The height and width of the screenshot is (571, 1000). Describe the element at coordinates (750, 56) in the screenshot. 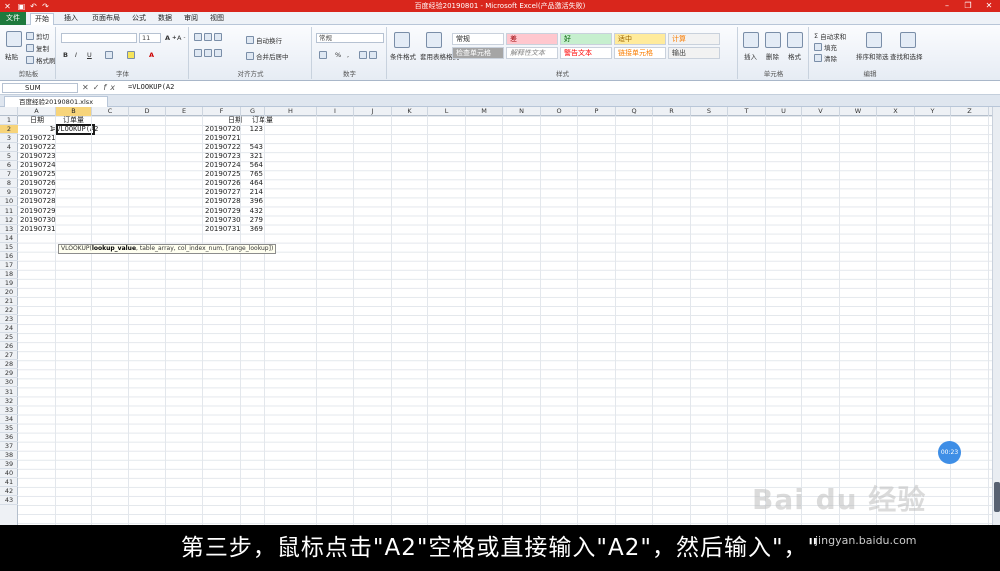

I see `insert-cells-button: 插入` at that location.